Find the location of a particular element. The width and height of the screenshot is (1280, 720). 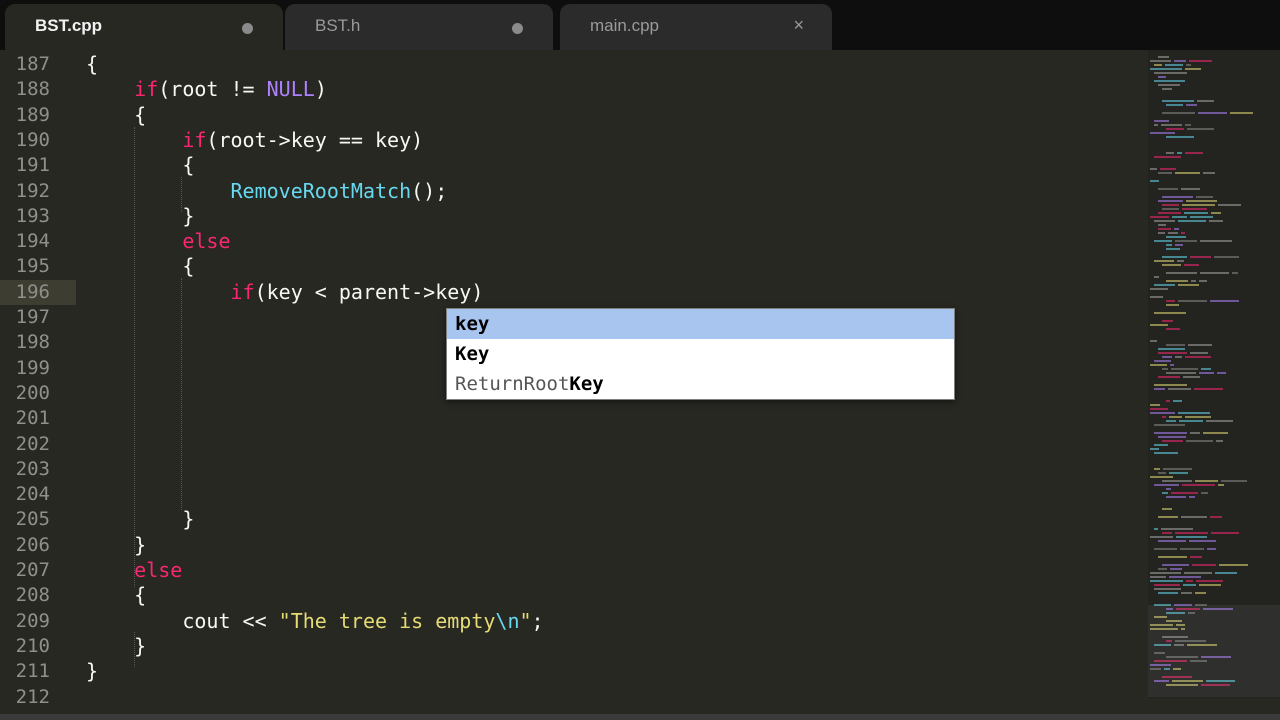

code-line: 212 is located at coordinates (574, 697).